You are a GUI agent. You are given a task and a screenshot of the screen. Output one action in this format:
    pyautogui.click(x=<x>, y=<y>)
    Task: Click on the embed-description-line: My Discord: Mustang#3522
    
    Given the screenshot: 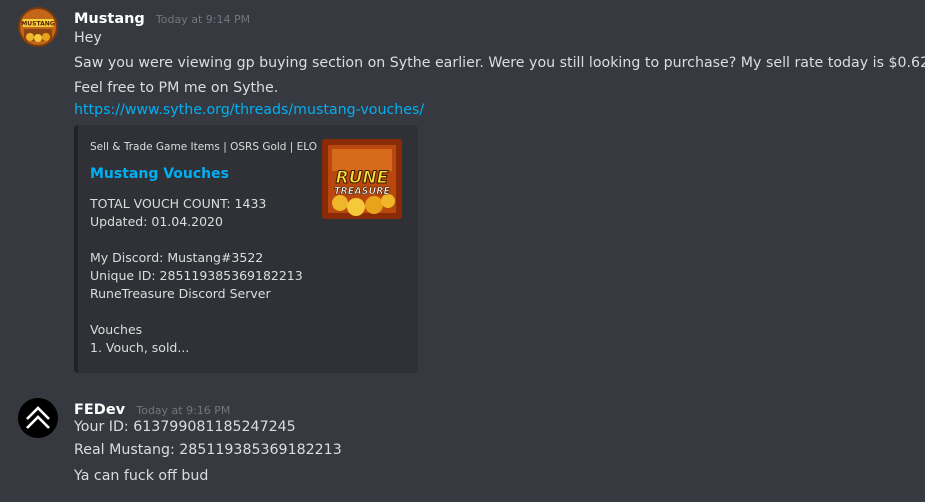 What is the action you would take?
    pyautogui.click(x=177, y=257)
    